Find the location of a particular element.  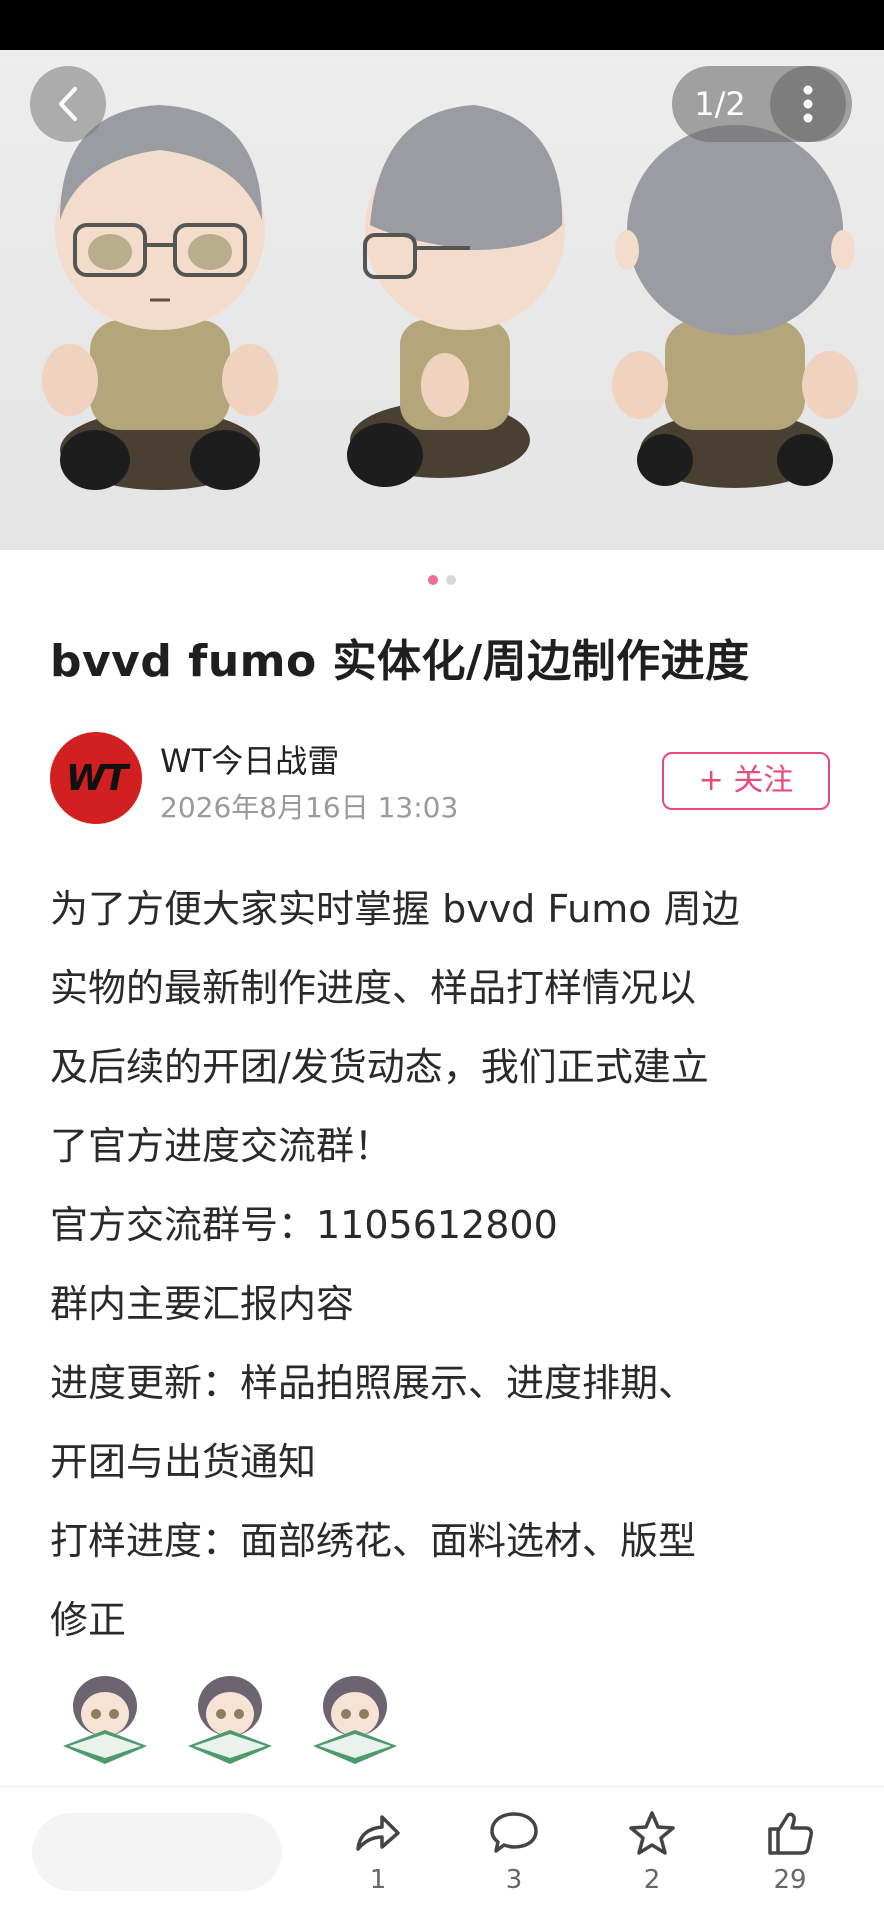

more-button is located at coordinates (808, 104).